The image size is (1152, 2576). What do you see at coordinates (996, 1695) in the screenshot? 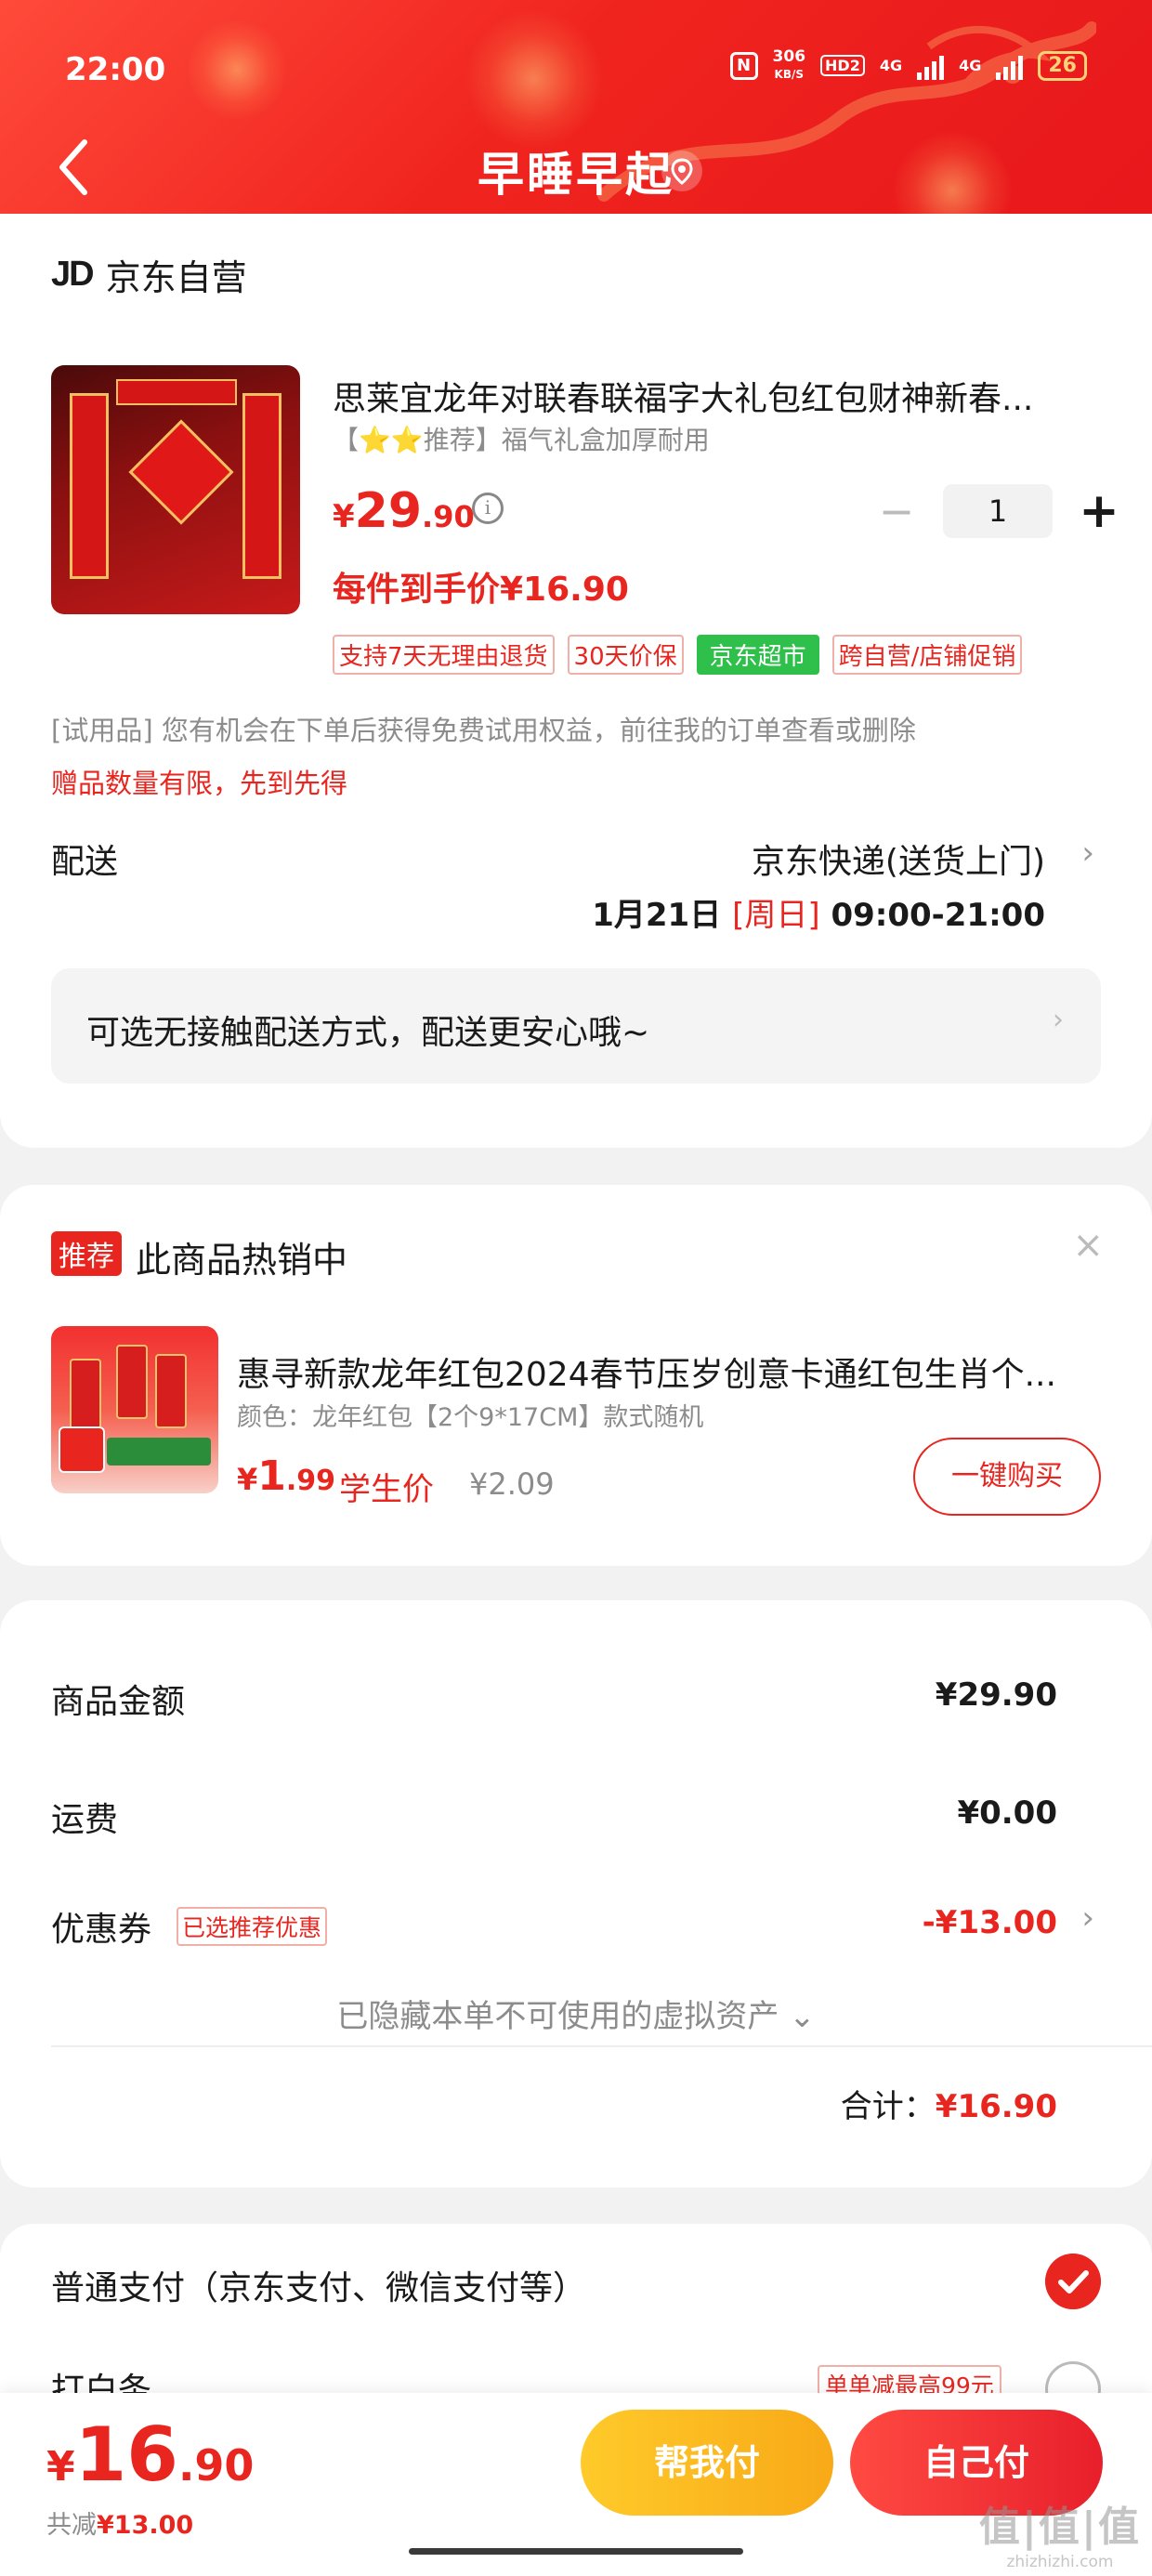
I see `goods-amount-value: ¥29.90` at bounding box center [996, 1695].